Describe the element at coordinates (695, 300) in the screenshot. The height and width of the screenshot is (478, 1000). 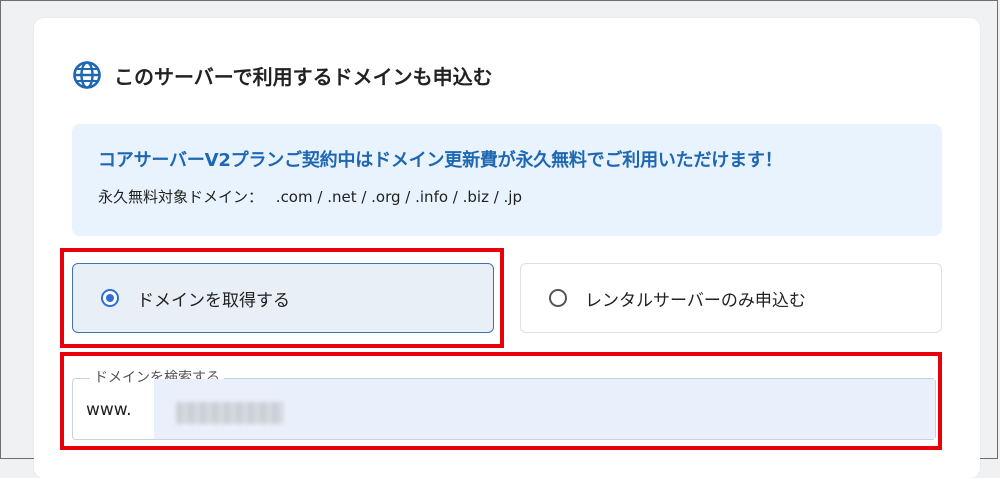
I see `option-server-only-label: レンタルサーバーのみ申込む` at that location.